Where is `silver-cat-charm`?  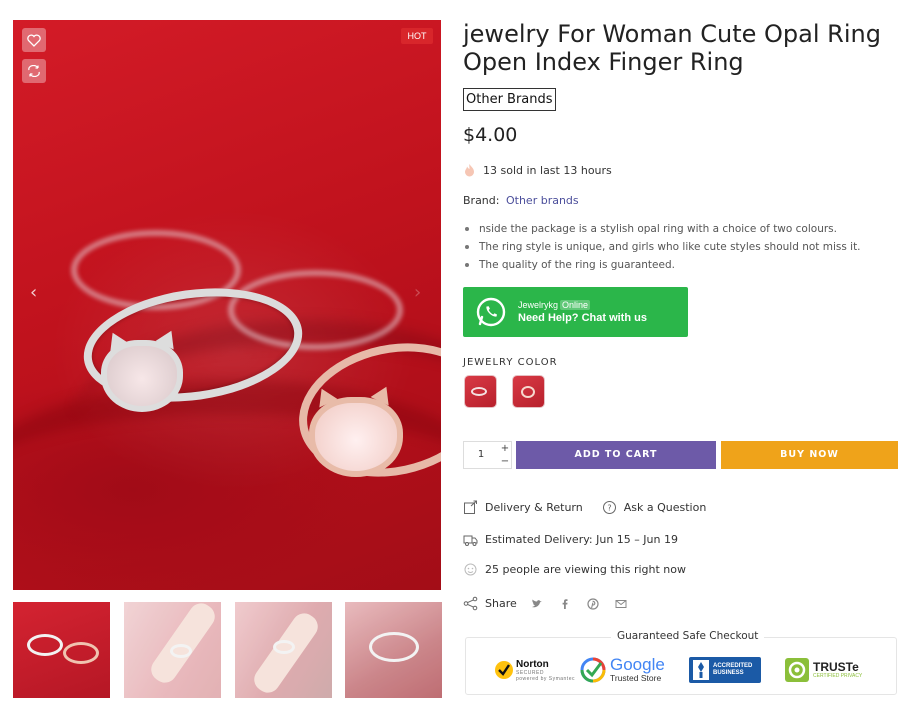
silver-cat-charm is located at coordinates (142, 376).